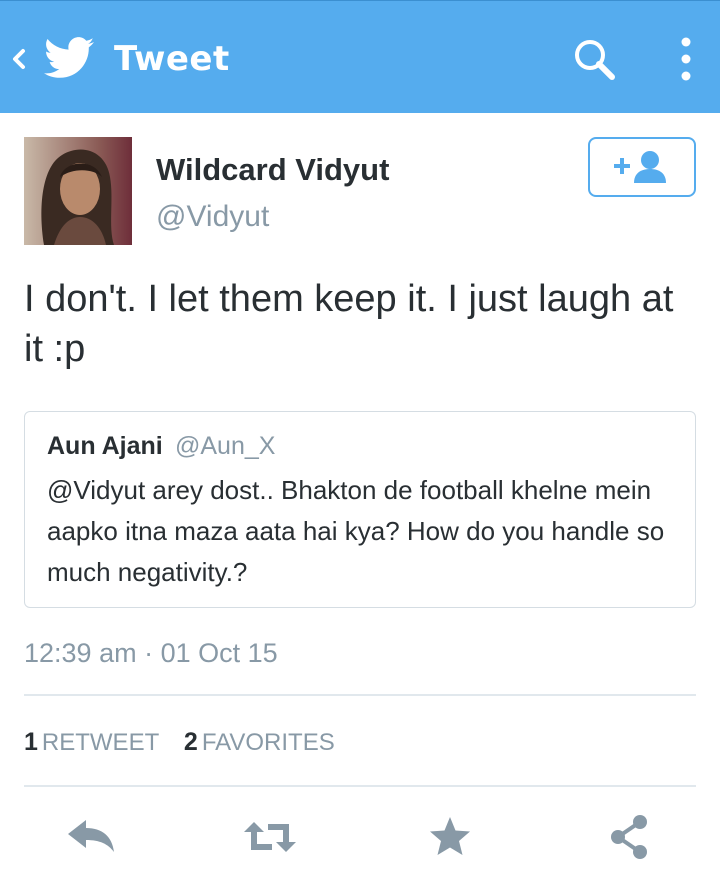 This screenshot has width=720, height=883. What do you see at coordinates (360, 56) in the screenshot?
I see `top-app-bar: Tweet` at bounding box center [360, 56].